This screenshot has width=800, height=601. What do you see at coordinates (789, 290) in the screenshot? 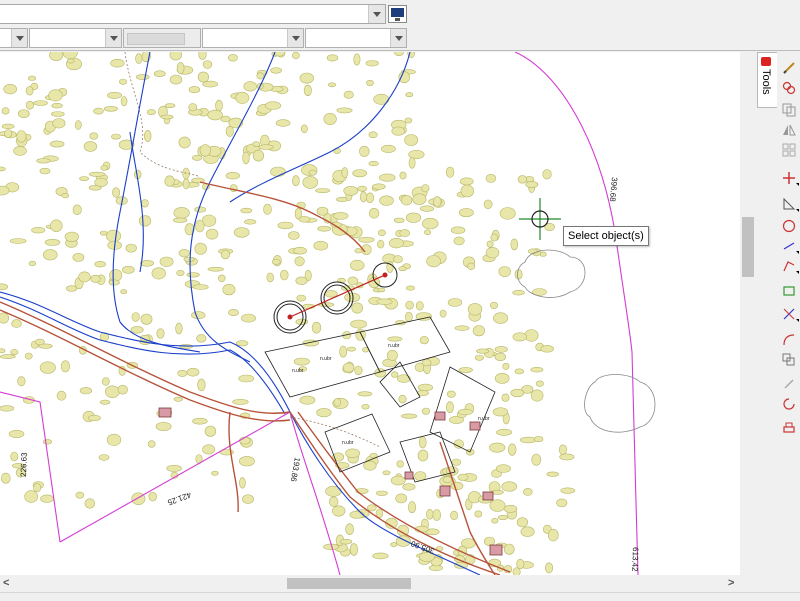
I see `rectangle-icon` at bounding box center [789, 290].